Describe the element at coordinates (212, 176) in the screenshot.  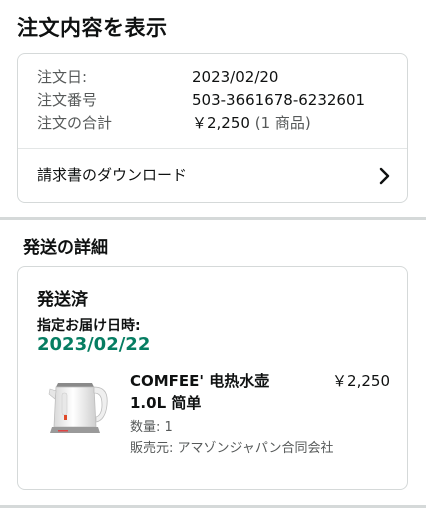
I see `download-invoice-row: 請求書のダウンロード` at that location.